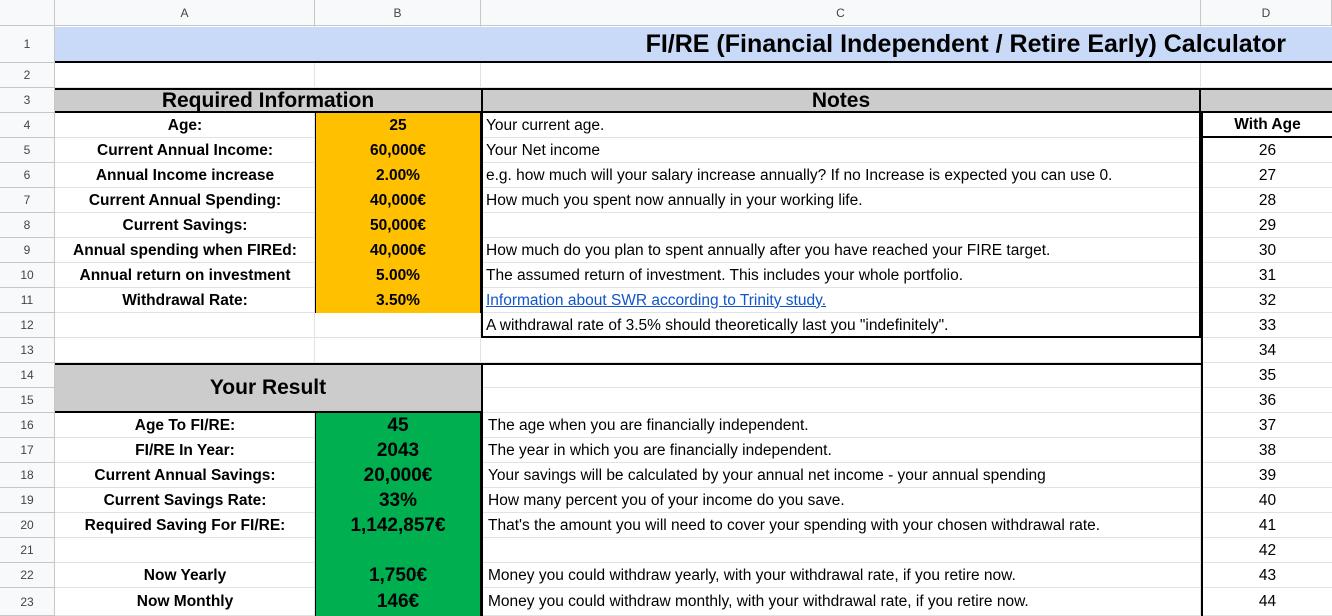 This screenshot has height=616, width=1332. I want to click on with-age-header: With Age, so click(1266, 125).